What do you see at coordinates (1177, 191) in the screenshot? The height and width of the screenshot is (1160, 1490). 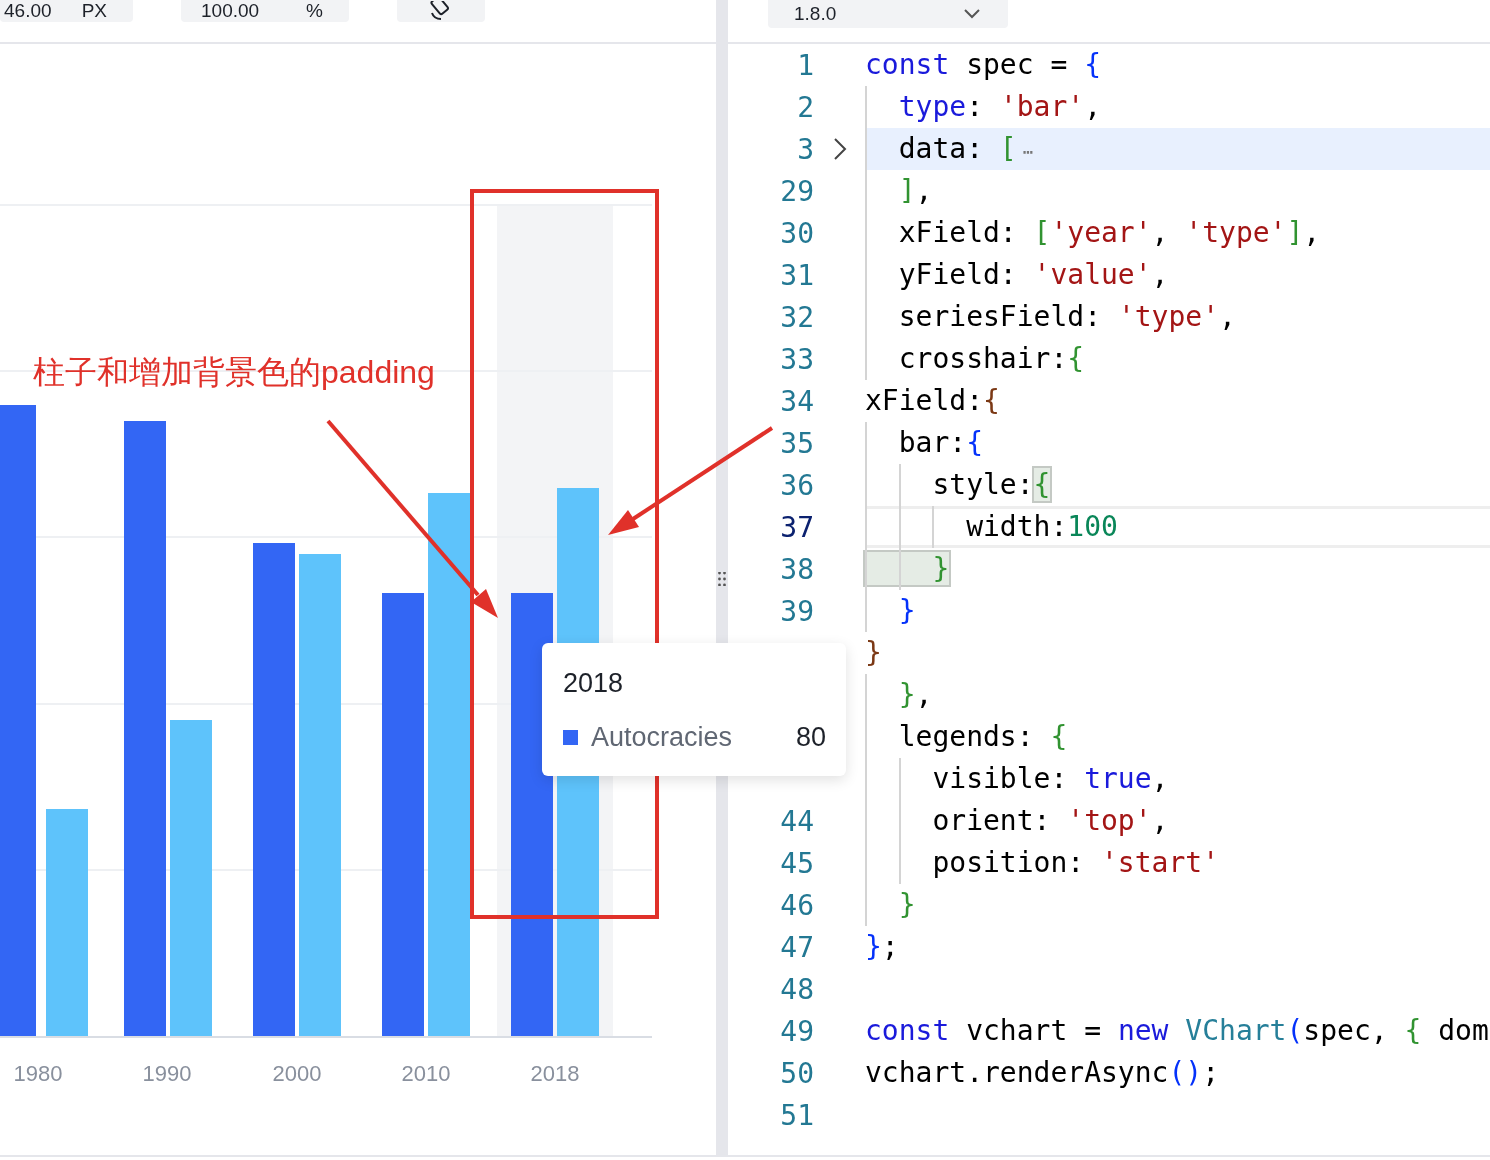 I see `code-line: ],` at bounding box center [1177, 191].